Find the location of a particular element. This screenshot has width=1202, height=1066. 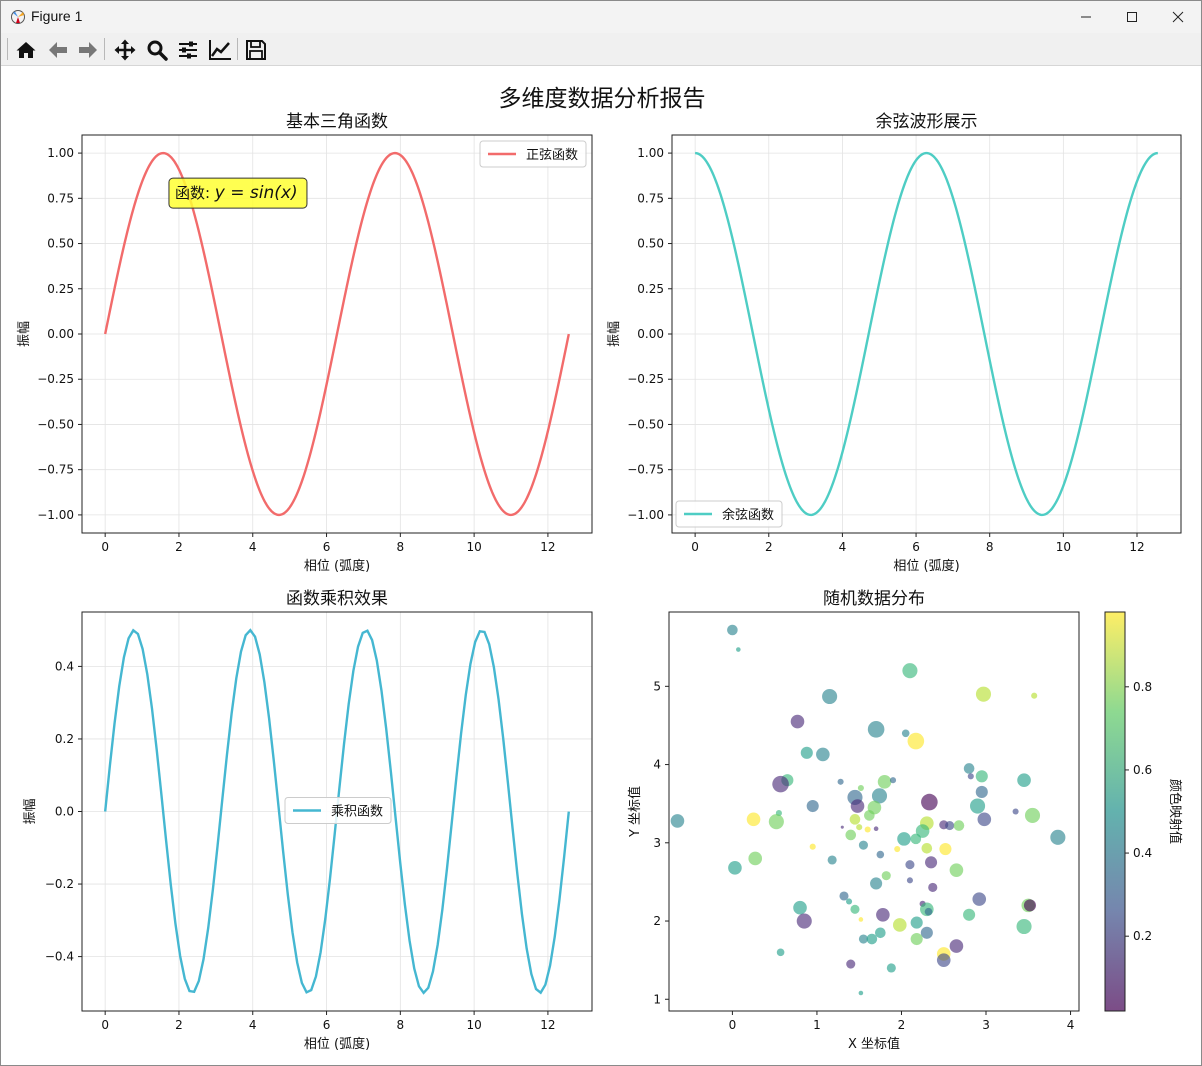

forward-button is located at coordinates (88, 50).